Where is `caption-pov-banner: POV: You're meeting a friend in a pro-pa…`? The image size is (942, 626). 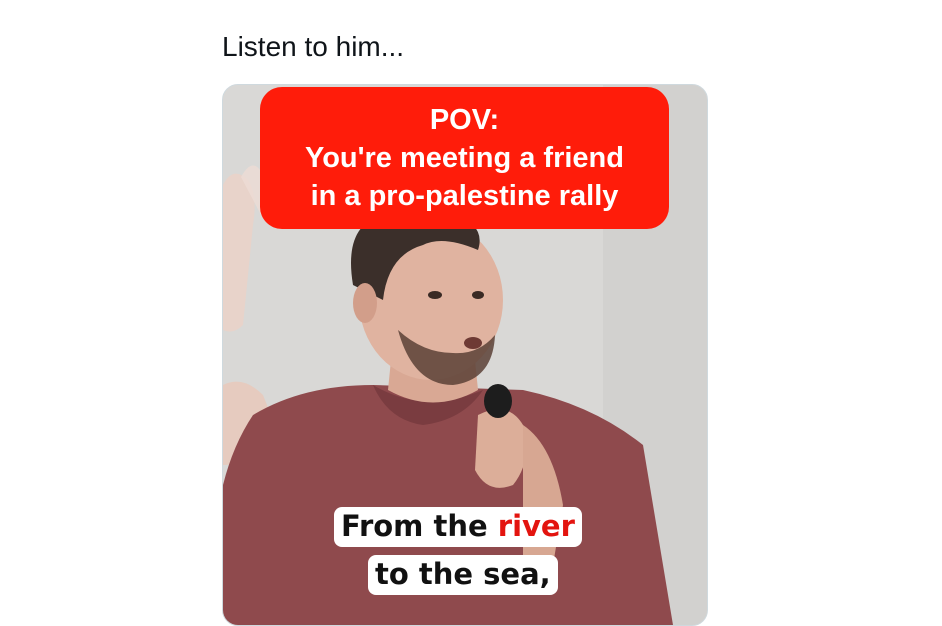 caption-pov-banner: POV: You're meeting a friend in a pro-pa… is located at coordinates (464, 158).